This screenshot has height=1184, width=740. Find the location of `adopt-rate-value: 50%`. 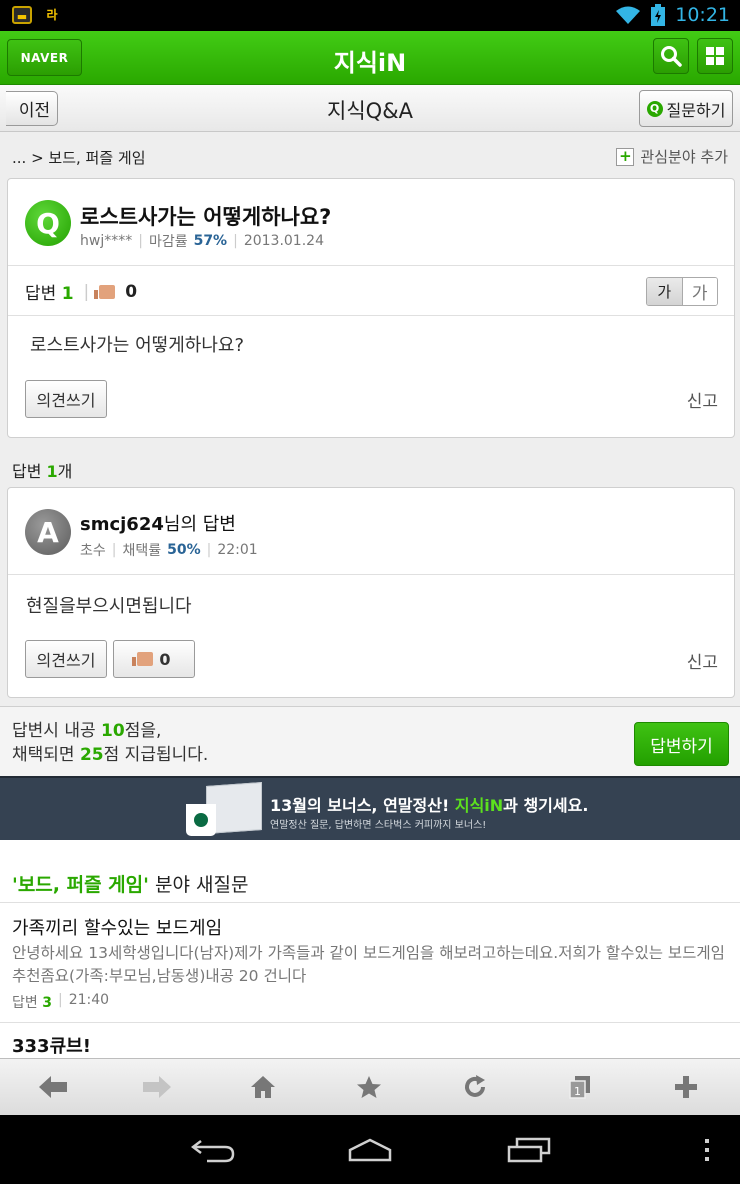

adopt-rate-value: 50% is located at coordinates (184, 550).